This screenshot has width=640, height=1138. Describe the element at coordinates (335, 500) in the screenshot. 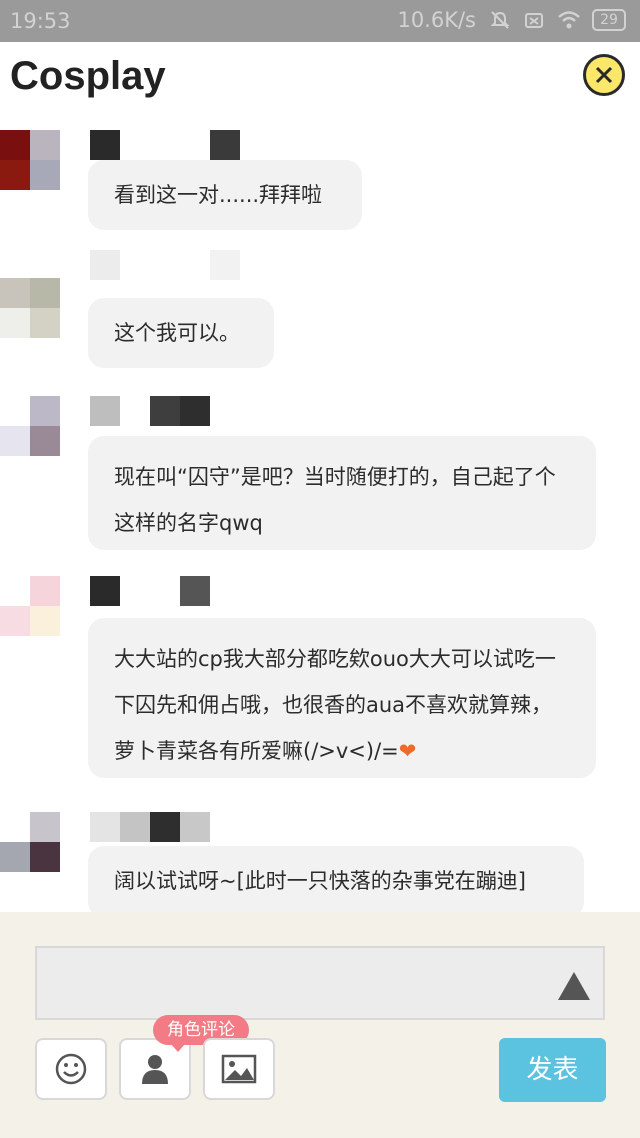

I see `message-text: 现在叫“囚守”是吧？当时随便打的，自己起了个这样的名字qwq` at that location.